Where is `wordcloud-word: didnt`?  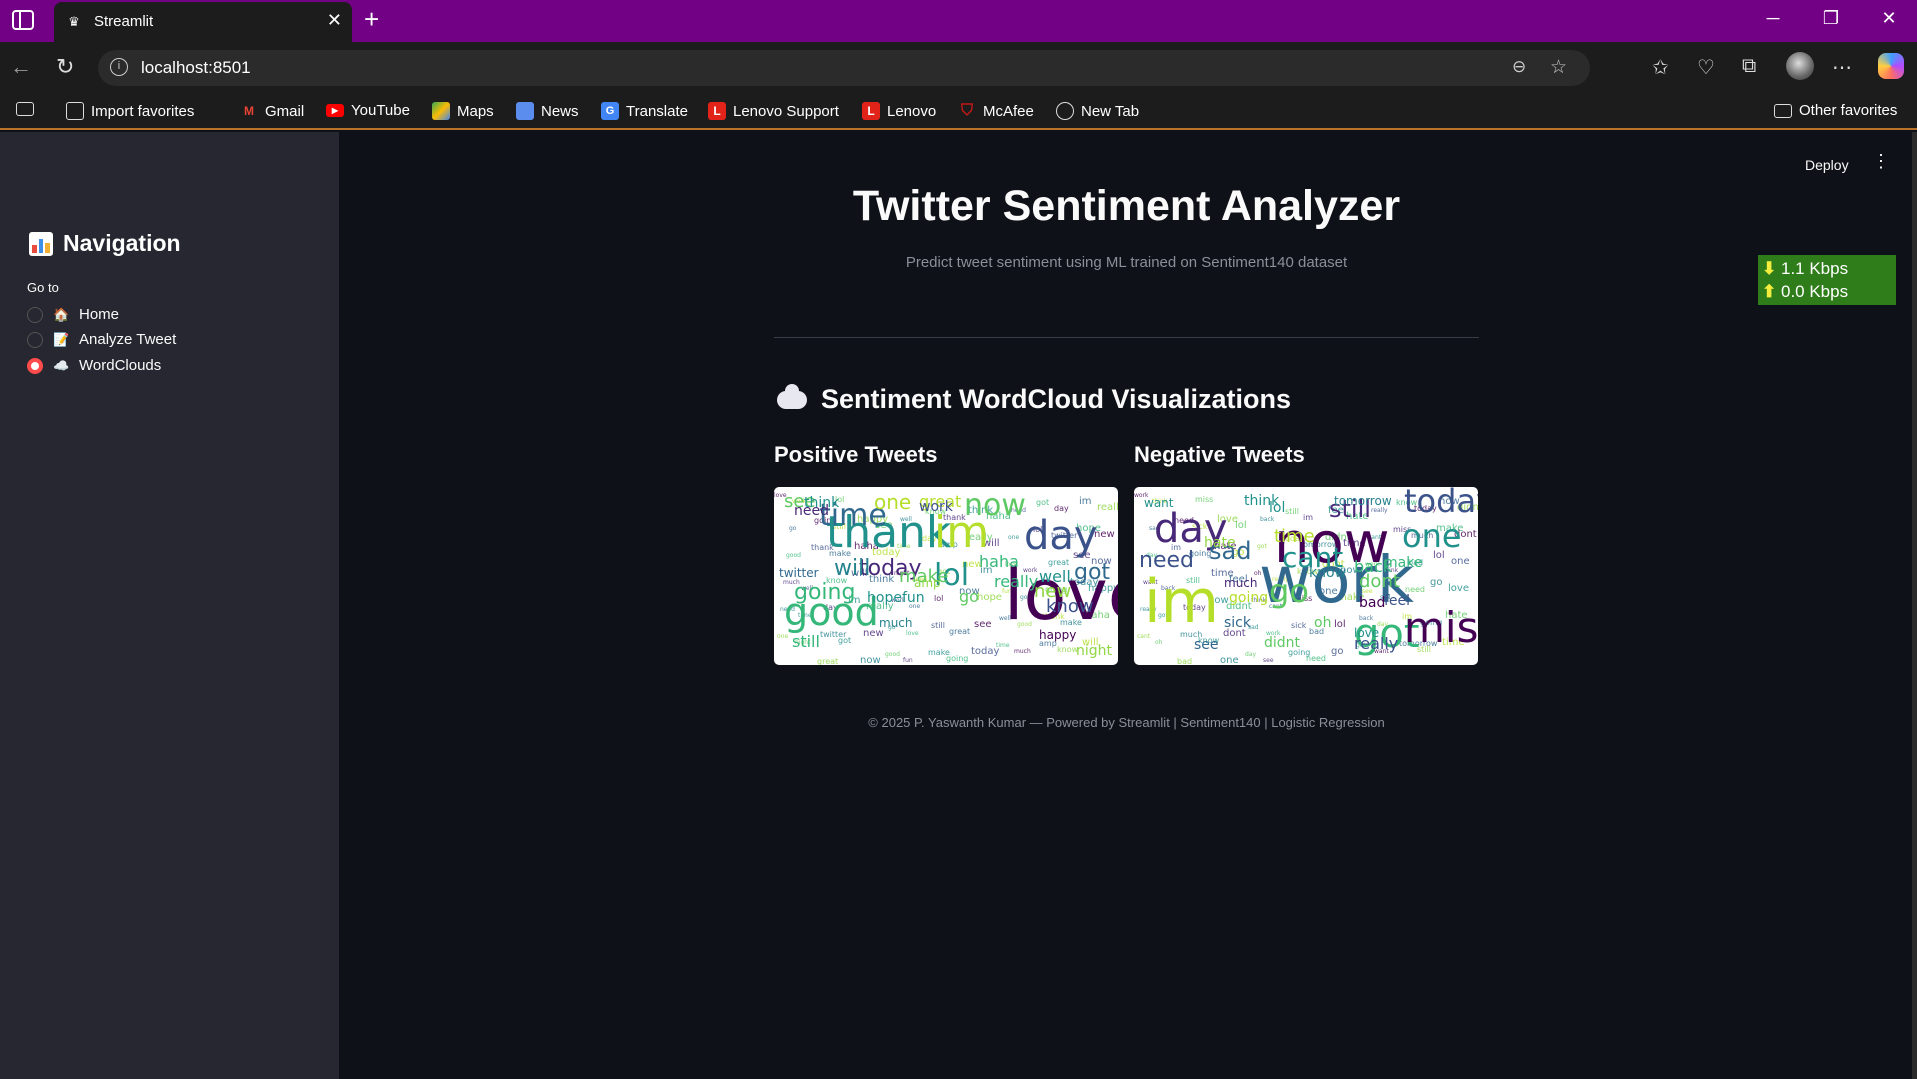 wordcloud-word: didnt is located at coordinates (1282, 643).